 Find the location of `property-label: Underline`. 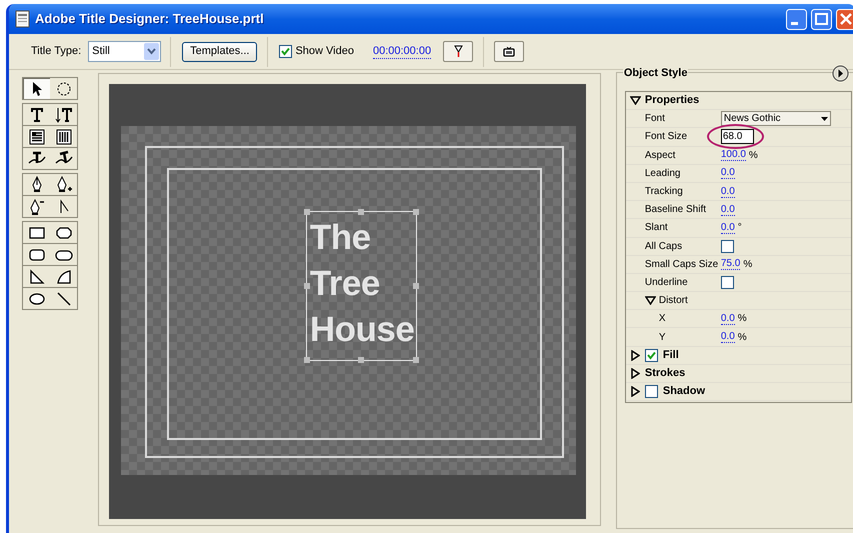

property-label: Underline is located at coordinates (666, 283).